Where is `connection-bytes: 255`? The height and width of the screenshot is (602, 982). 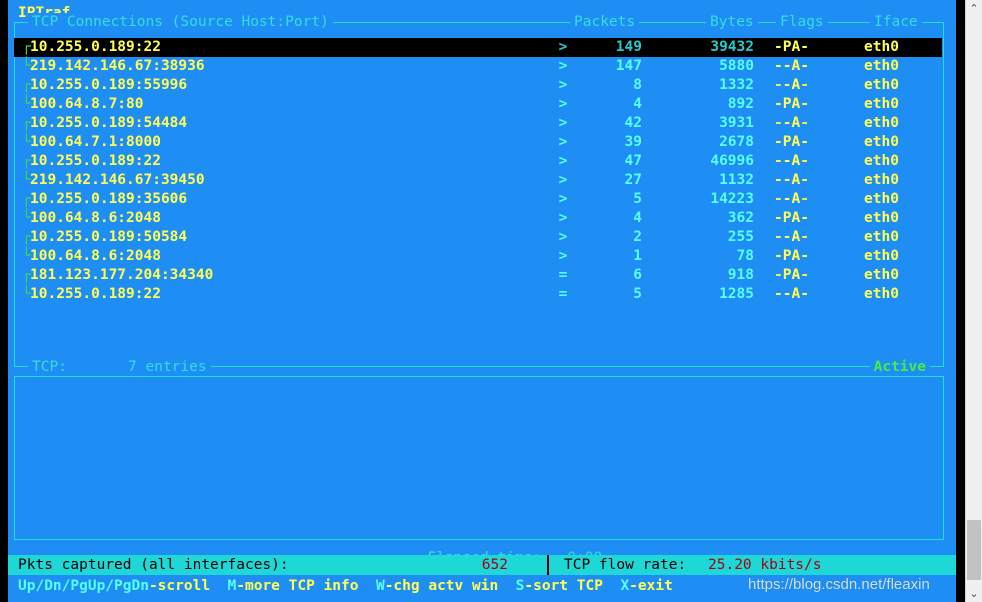
connection-bytes: 255 is located at coordinates (740, 237).